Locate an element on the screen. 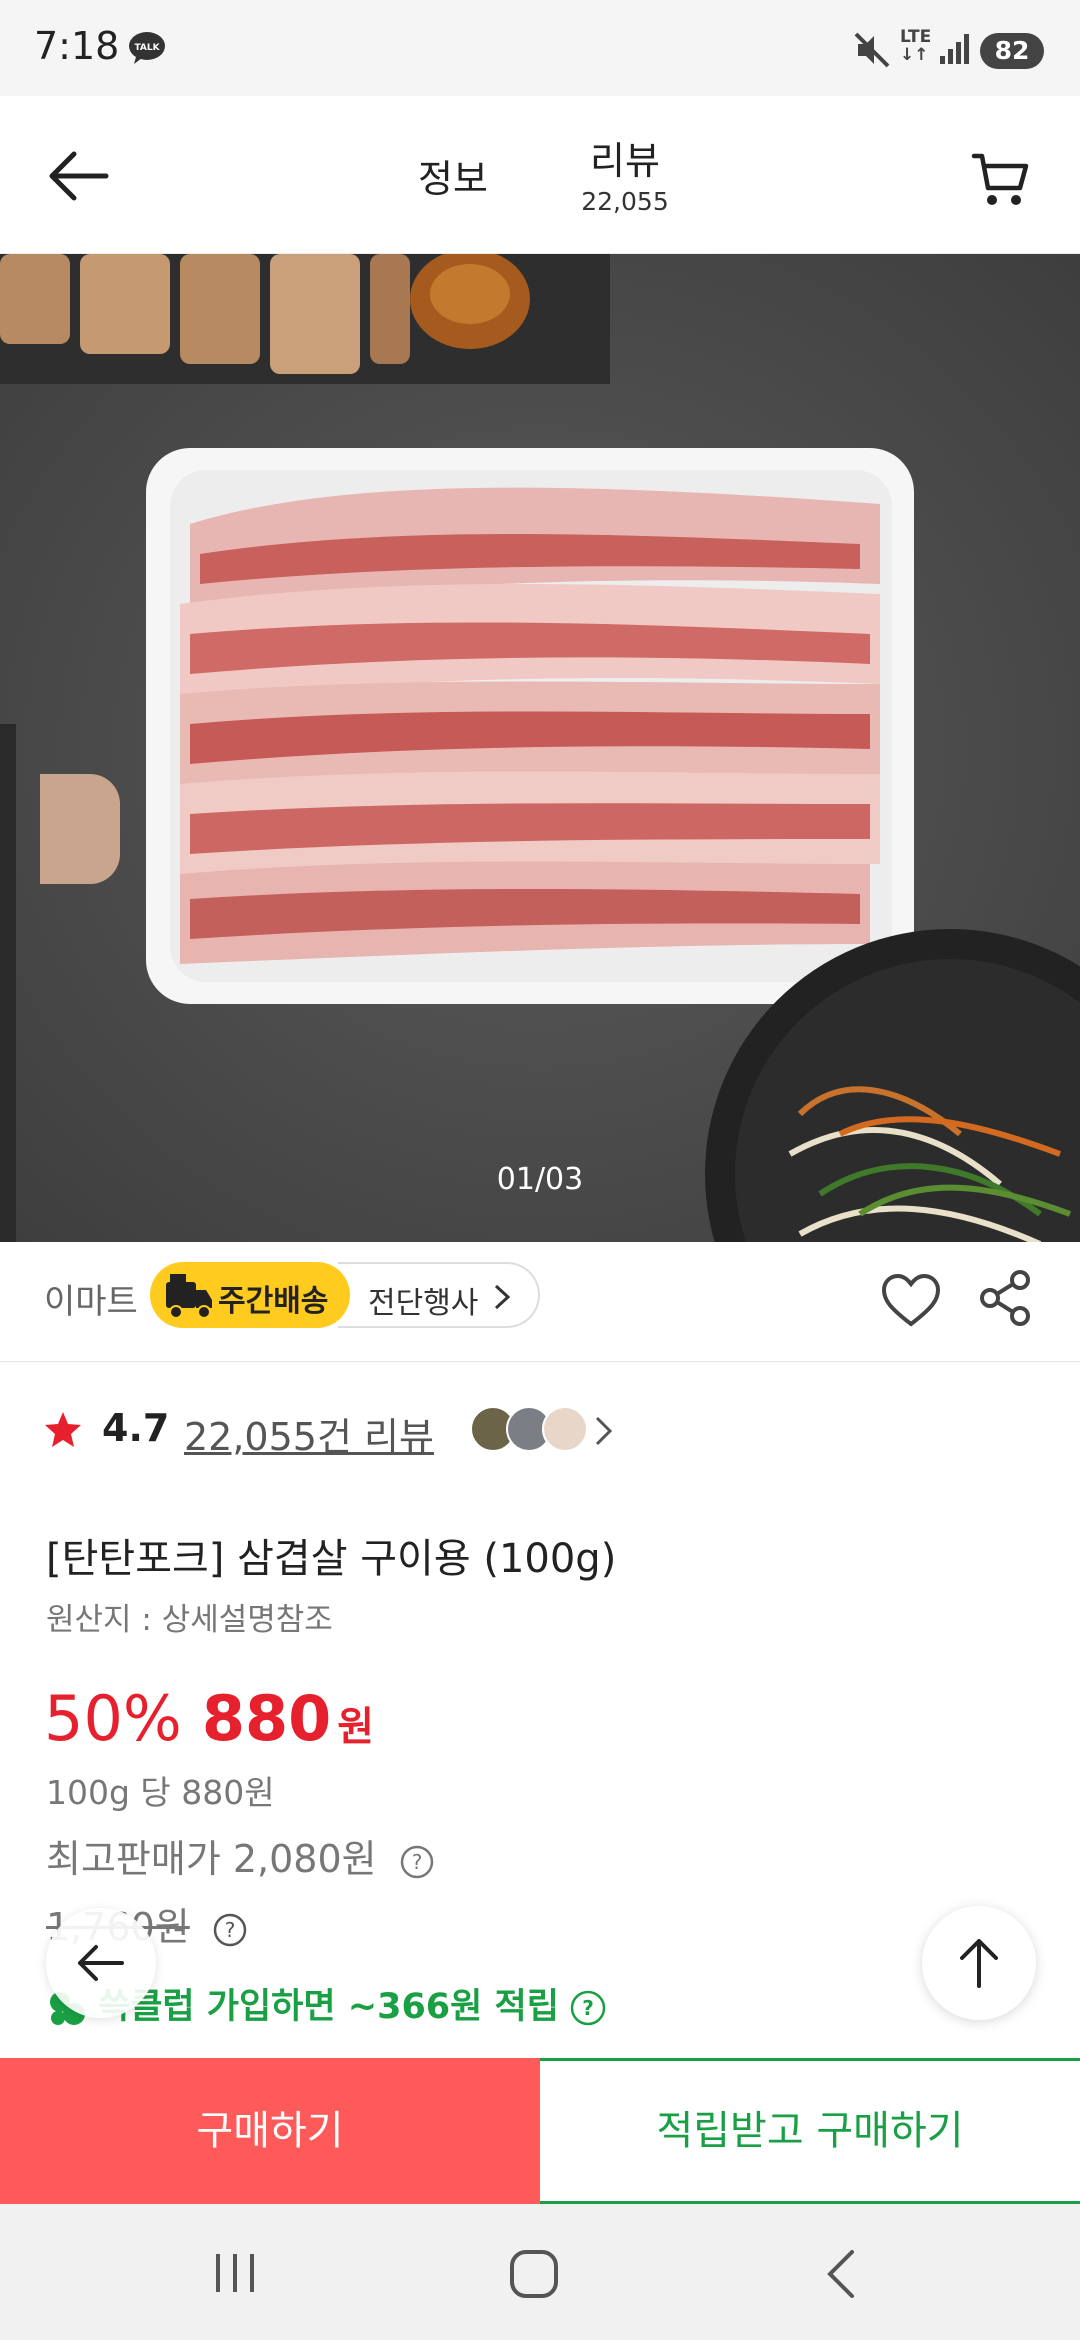 The height and width of the screenshot is (2340, 1080). lte-indicator: LTE ↓↑ is located at coordinates (916, 46).